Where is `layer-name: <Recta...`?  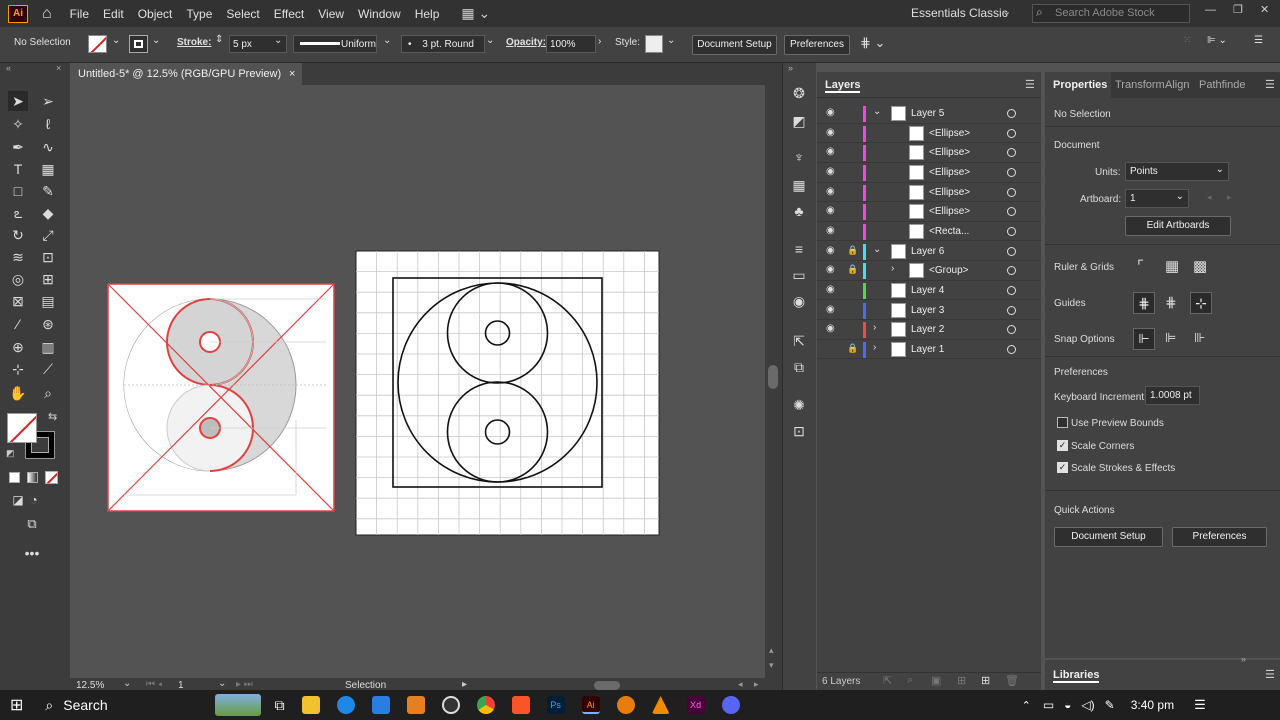
layer-name: <Recta... is located at coordinates (949, 231).